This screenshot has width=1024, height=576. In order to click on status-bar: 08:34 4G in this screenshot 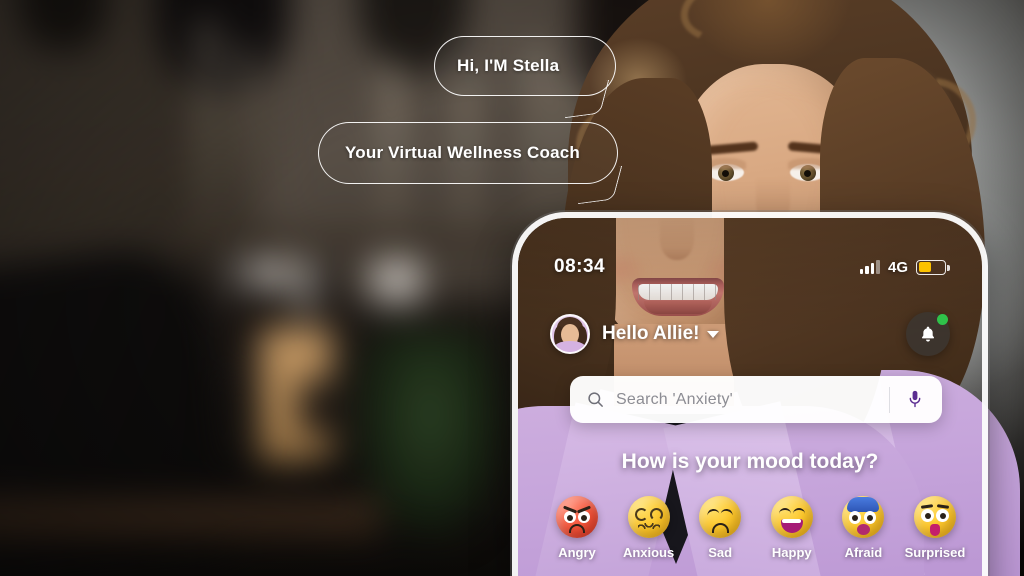, I will do `click(750, 267)`.